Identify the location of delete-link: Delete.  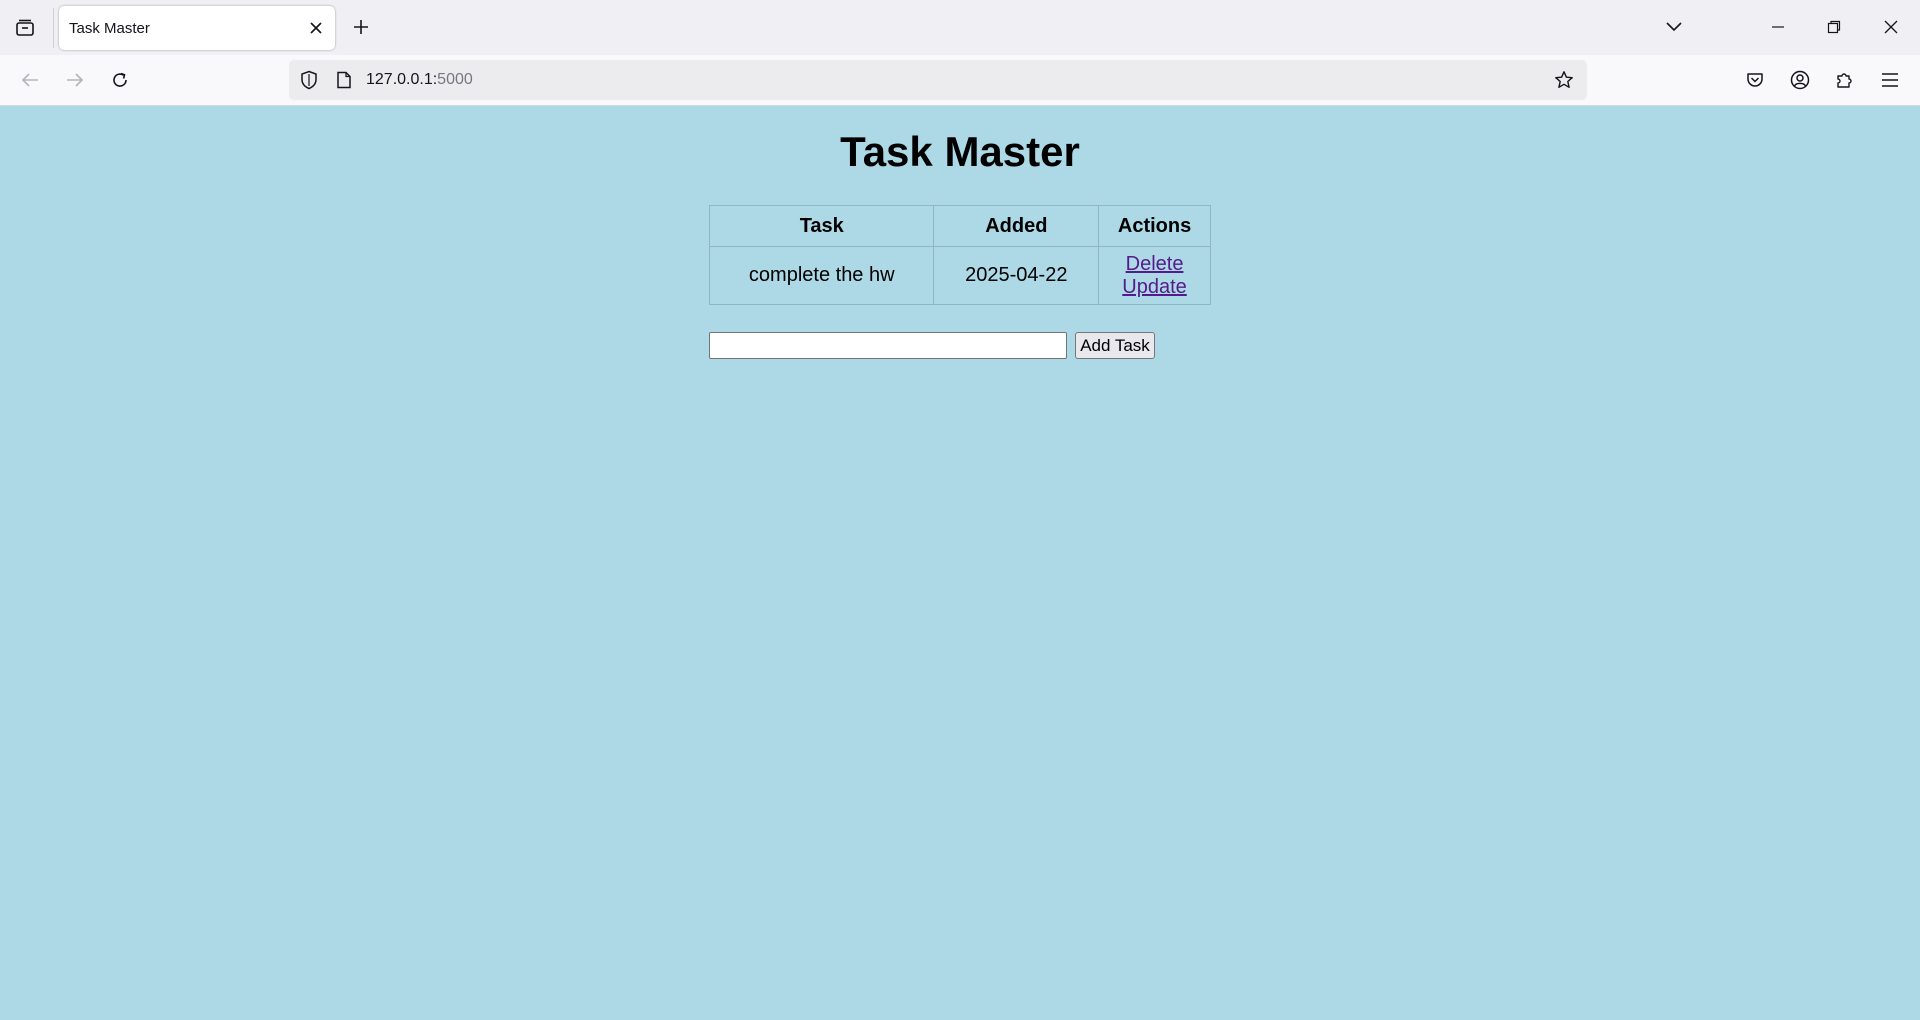
(1154, 264).